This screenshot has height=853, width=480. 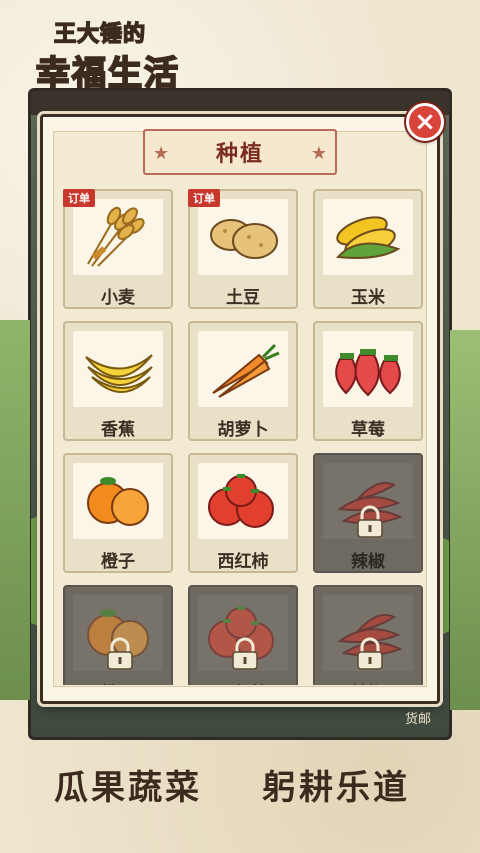 I want to click on crop-card: 草莓, so click(x=368, y=381).